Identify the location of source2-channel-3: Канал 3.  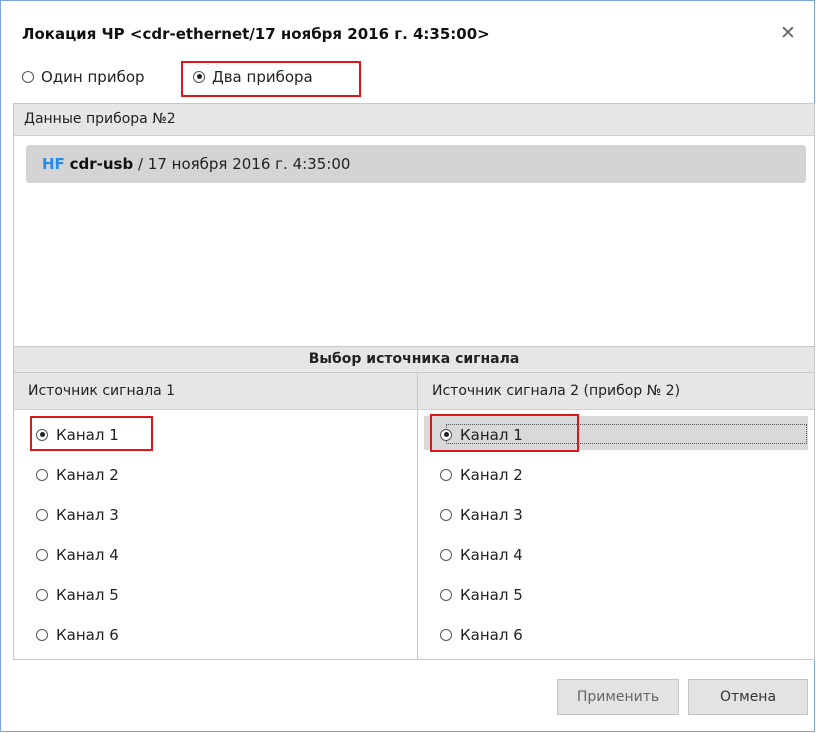
(481, 514).